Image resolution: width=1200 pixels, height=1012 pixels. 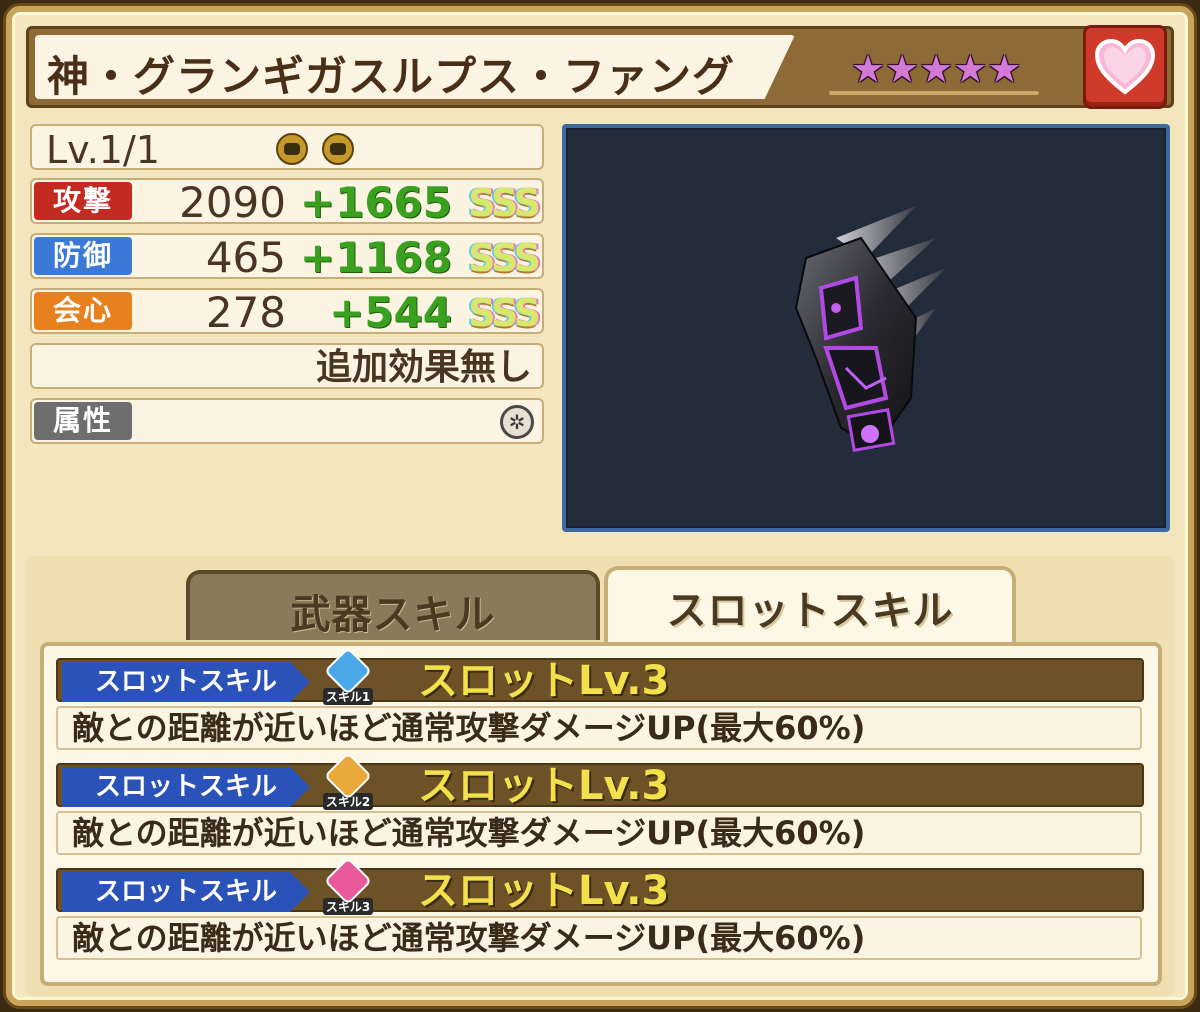 What do you see at coordinates (375, 257) in the screenshot?
I see `stat-bonus-value: +1168` at bounding box center [375, 257].